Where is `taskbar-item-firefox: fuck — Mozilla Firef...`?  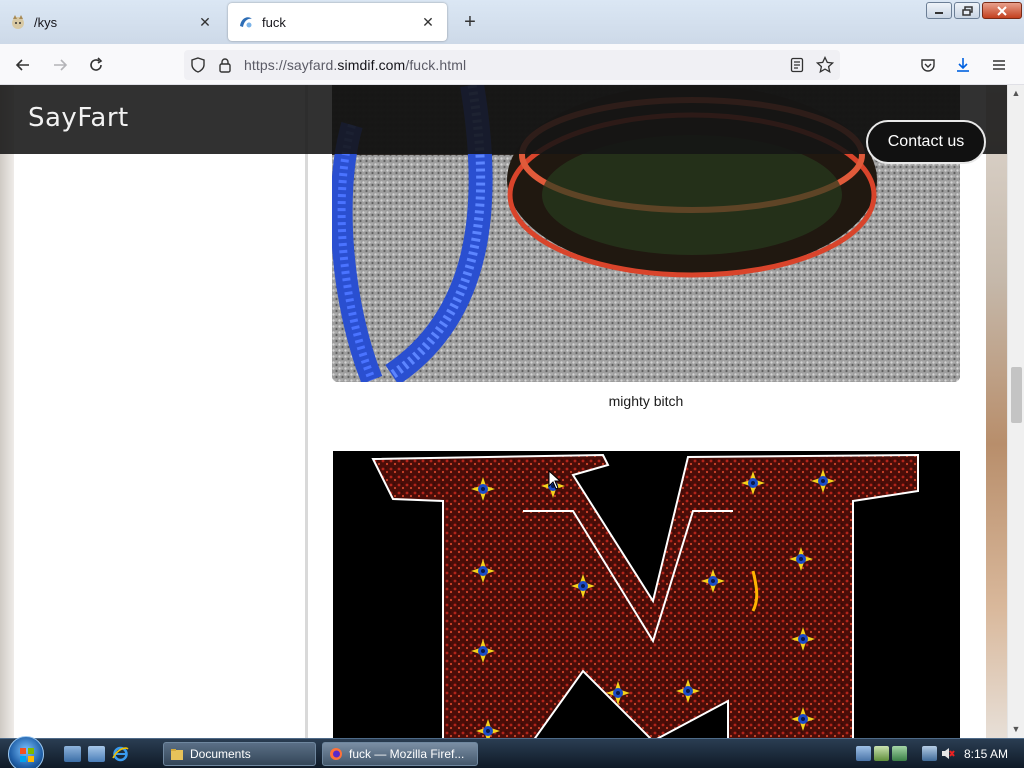 taskbar-item-firefox: fuck — Mozilla Firef... is located at coordinates (400, 754).